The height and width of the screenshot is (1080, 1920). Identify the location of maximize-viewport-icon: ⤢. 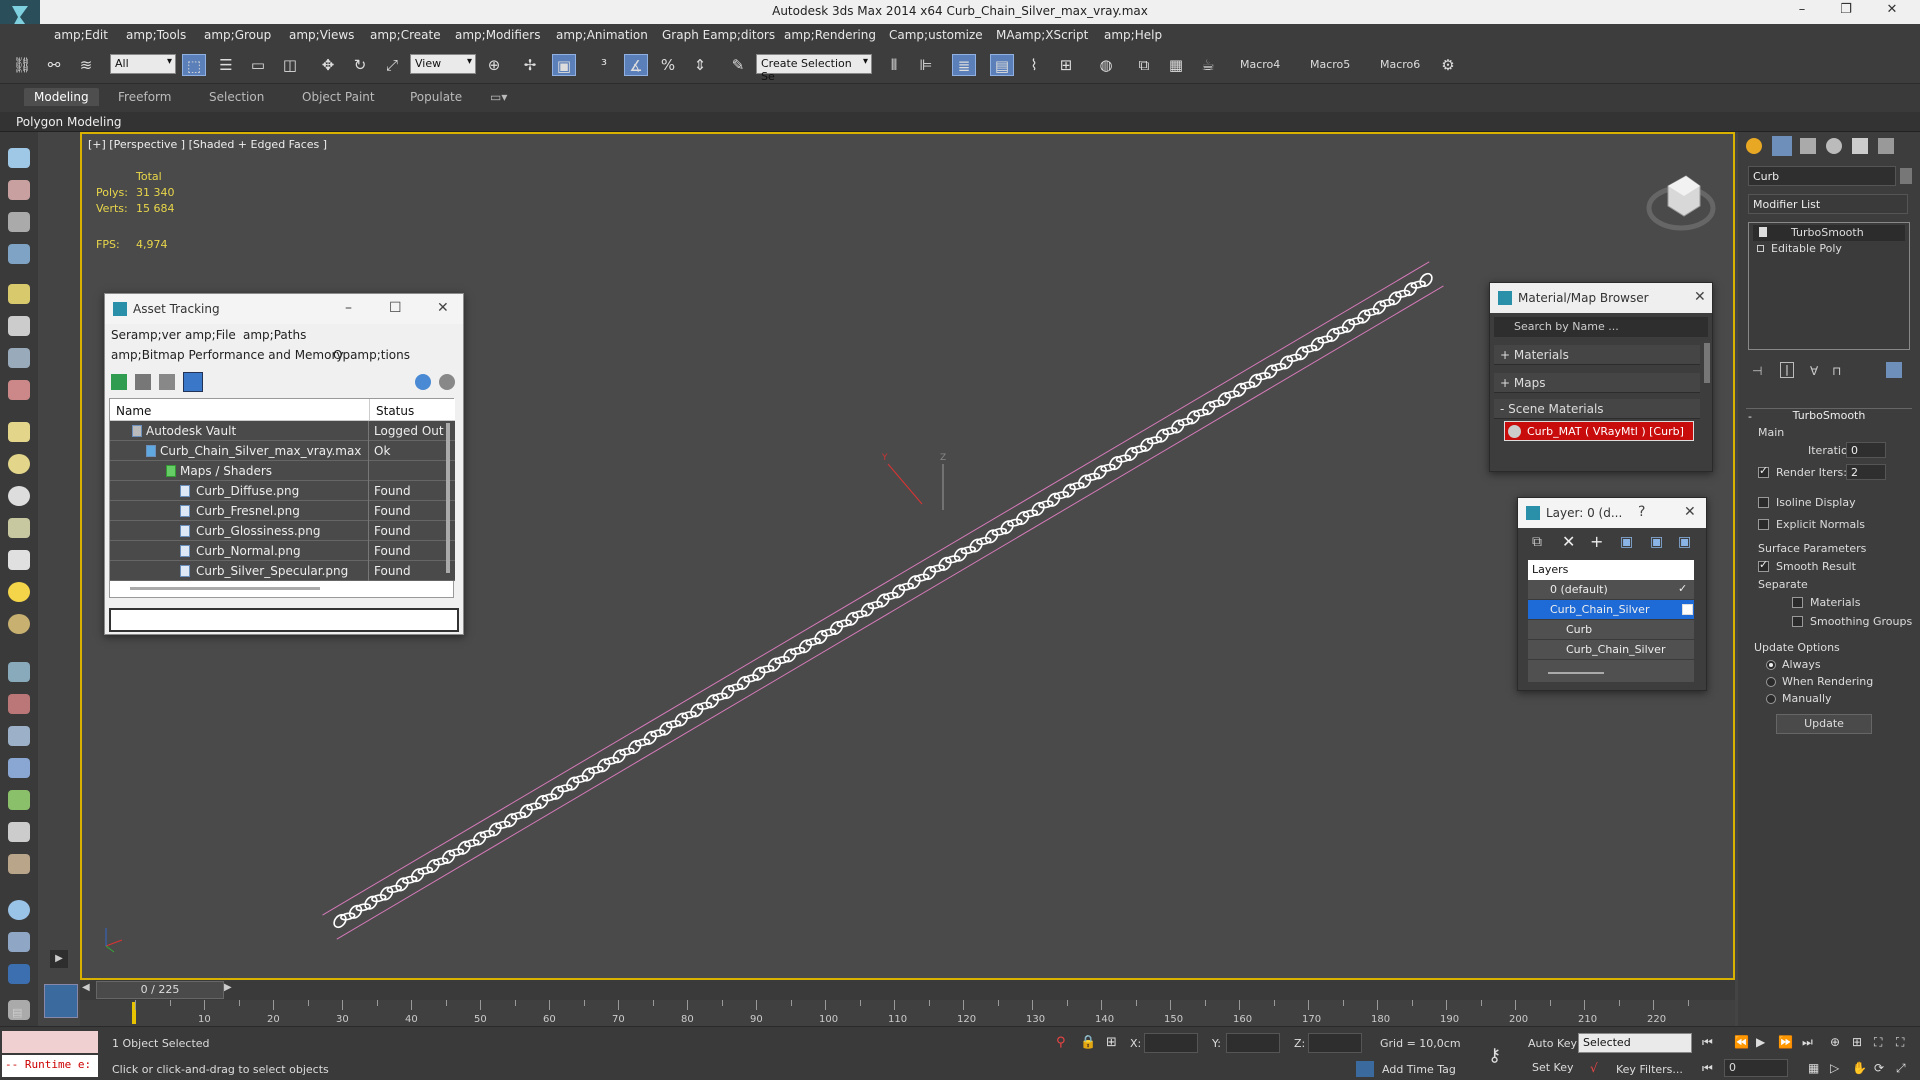
(1901, 1068).